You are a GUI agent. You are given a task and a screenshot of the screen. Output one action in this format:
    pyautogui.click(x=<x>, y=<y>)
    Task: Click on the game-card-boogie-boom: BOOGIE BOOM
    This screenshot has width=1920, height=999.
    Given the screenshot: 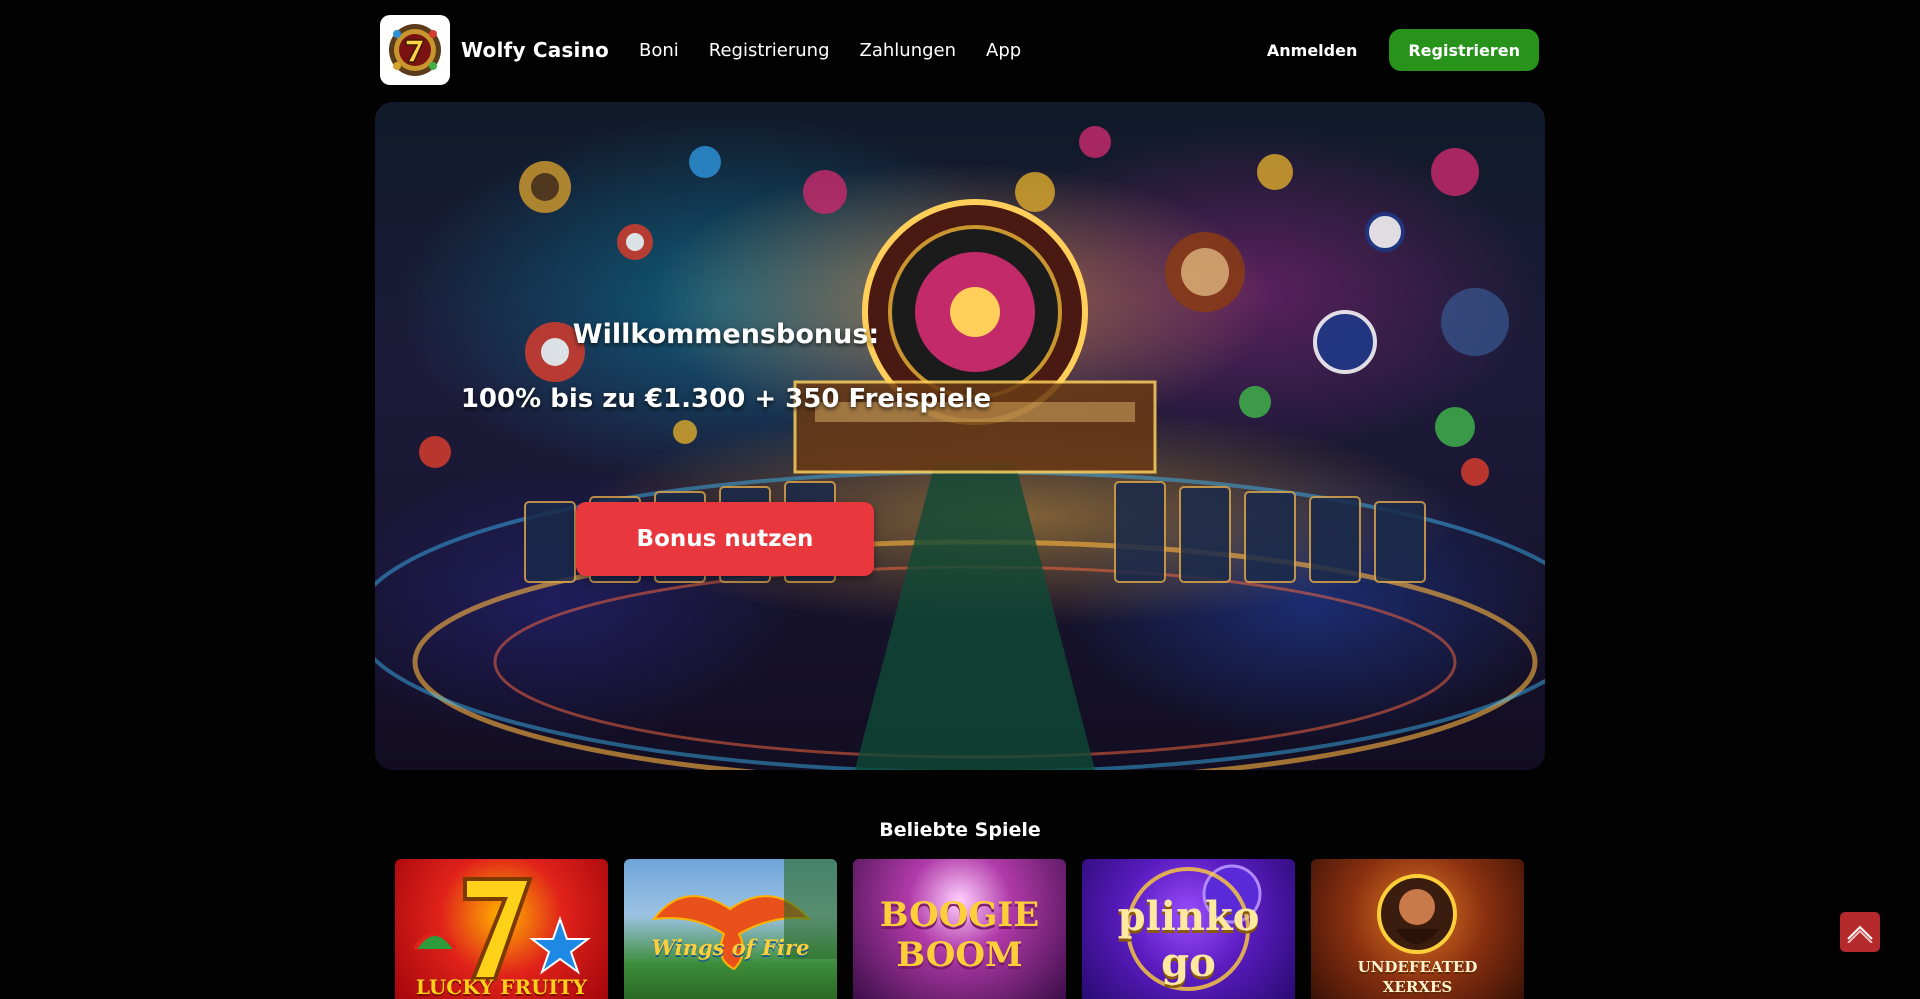 What is the action you would take?
    pyautogui.click(x=959, y=929)
    